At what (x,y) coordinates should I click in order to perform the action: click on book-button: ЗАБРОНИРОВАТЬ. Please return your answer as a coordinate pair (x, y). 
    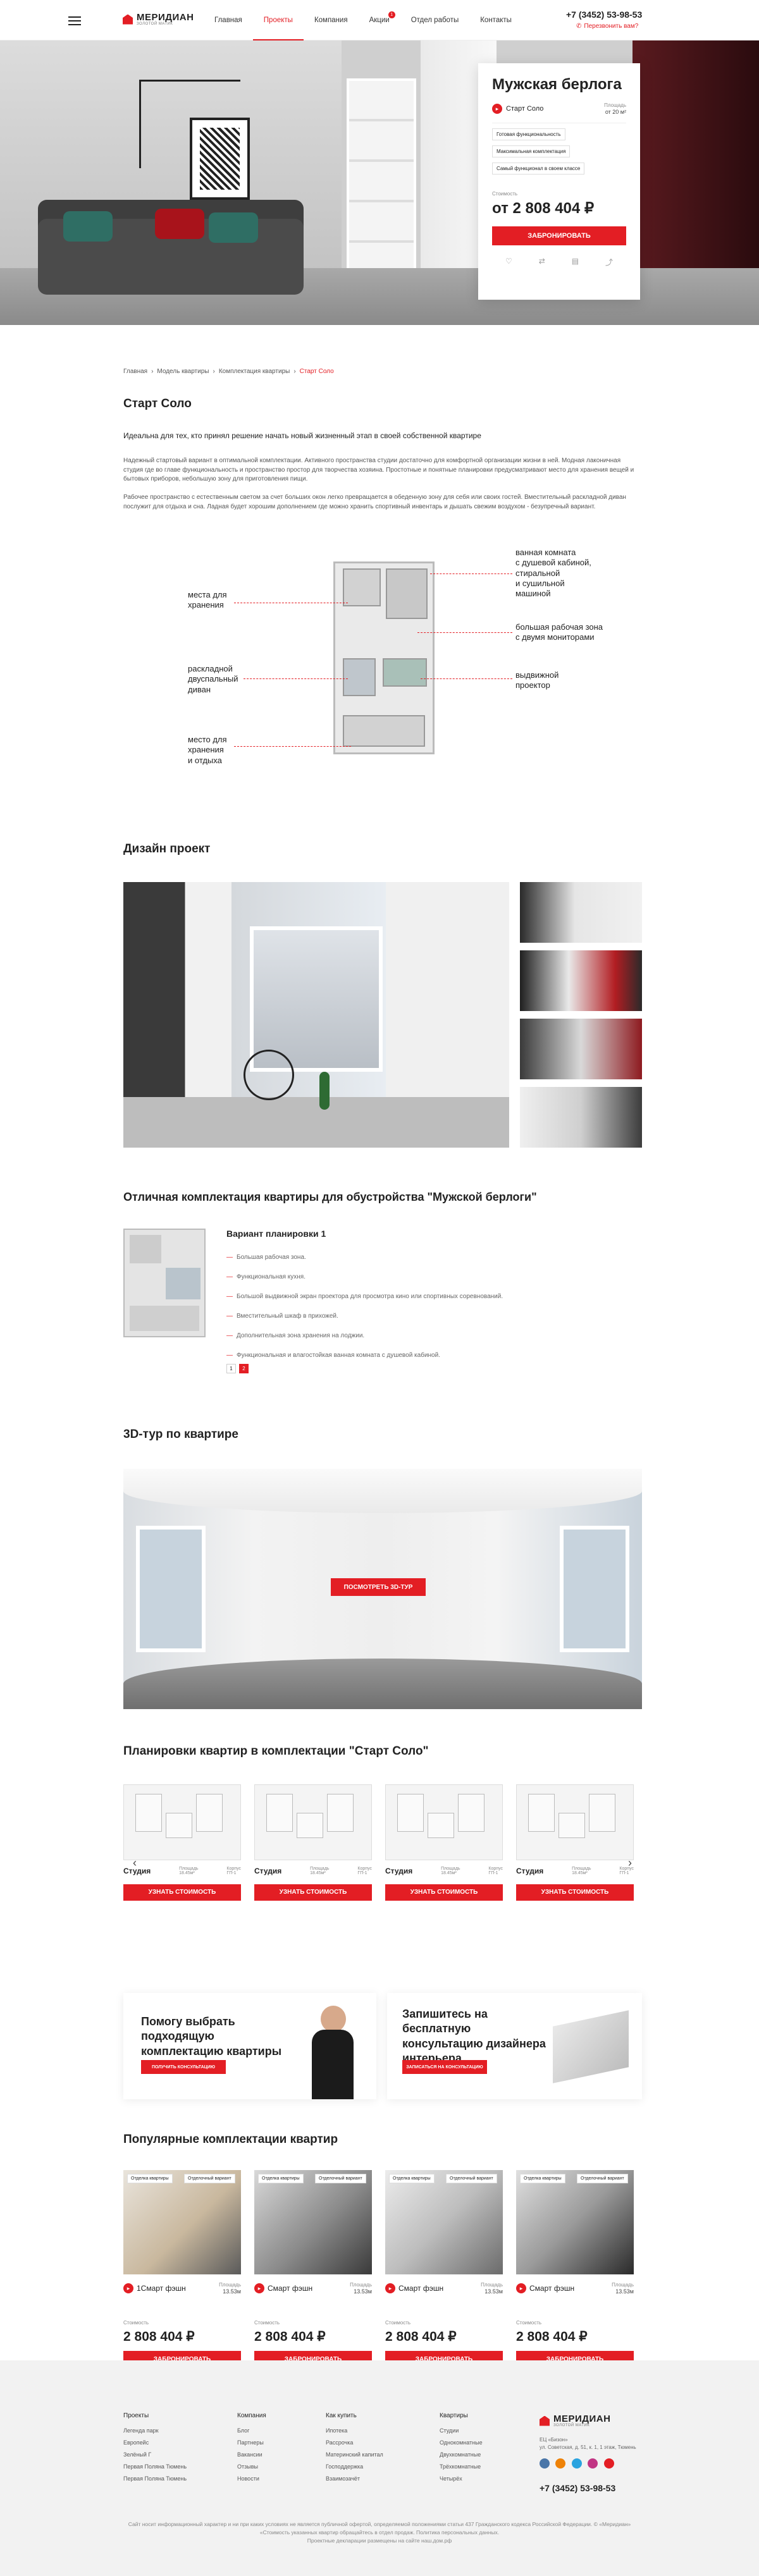
    Looking at the image, I should click on (559, 236).